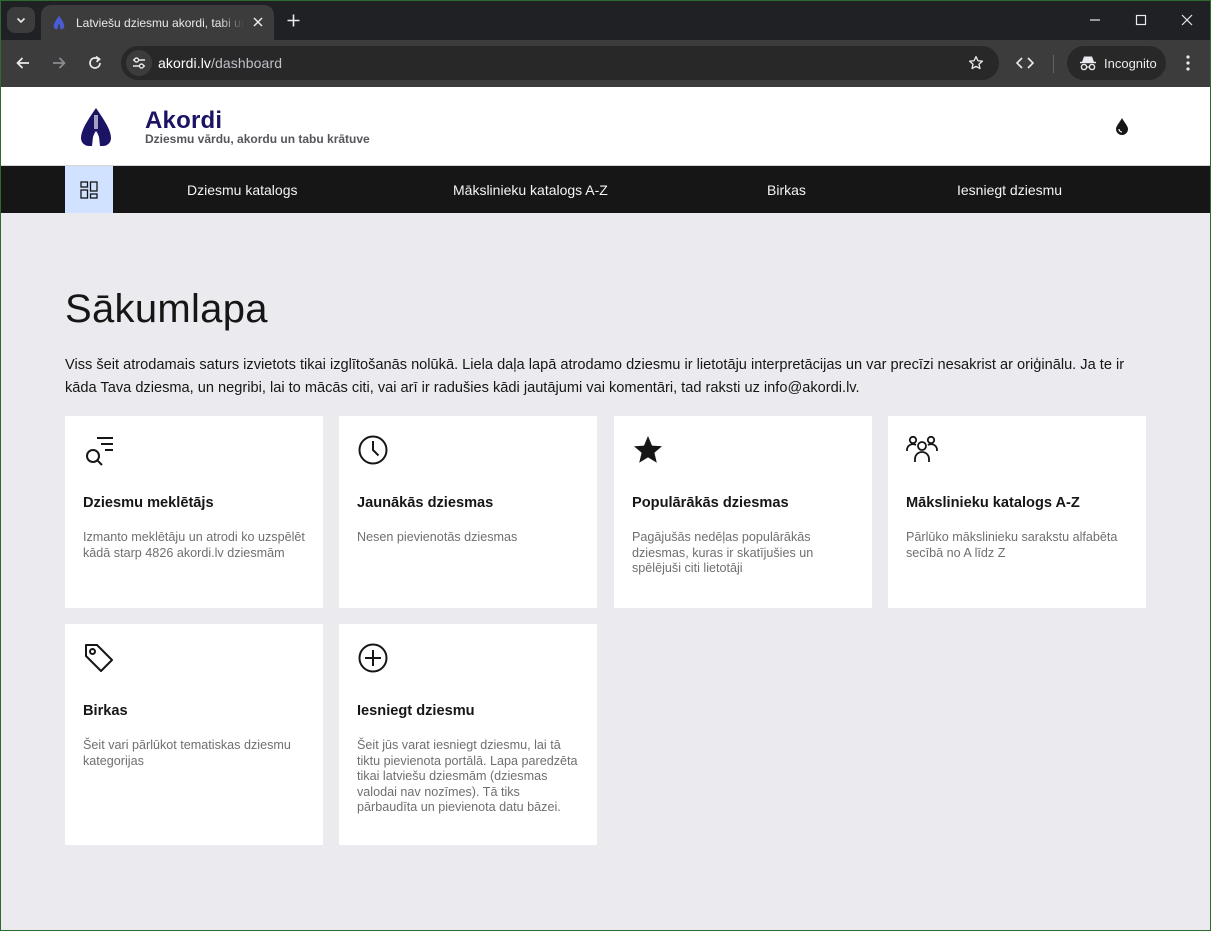 Image resolution: width=1211 pixels, height=931 pixels. I want to click on dashboard-nav-button, so click(89, 189).